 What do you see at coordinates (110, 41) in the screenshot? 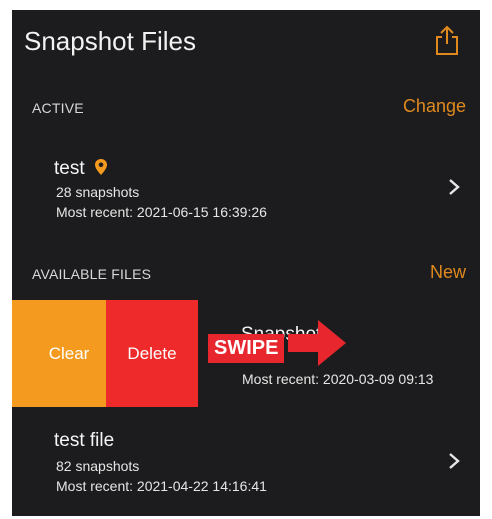
I see `page-title: Snapshot Files` at bounding box center [110, 41].